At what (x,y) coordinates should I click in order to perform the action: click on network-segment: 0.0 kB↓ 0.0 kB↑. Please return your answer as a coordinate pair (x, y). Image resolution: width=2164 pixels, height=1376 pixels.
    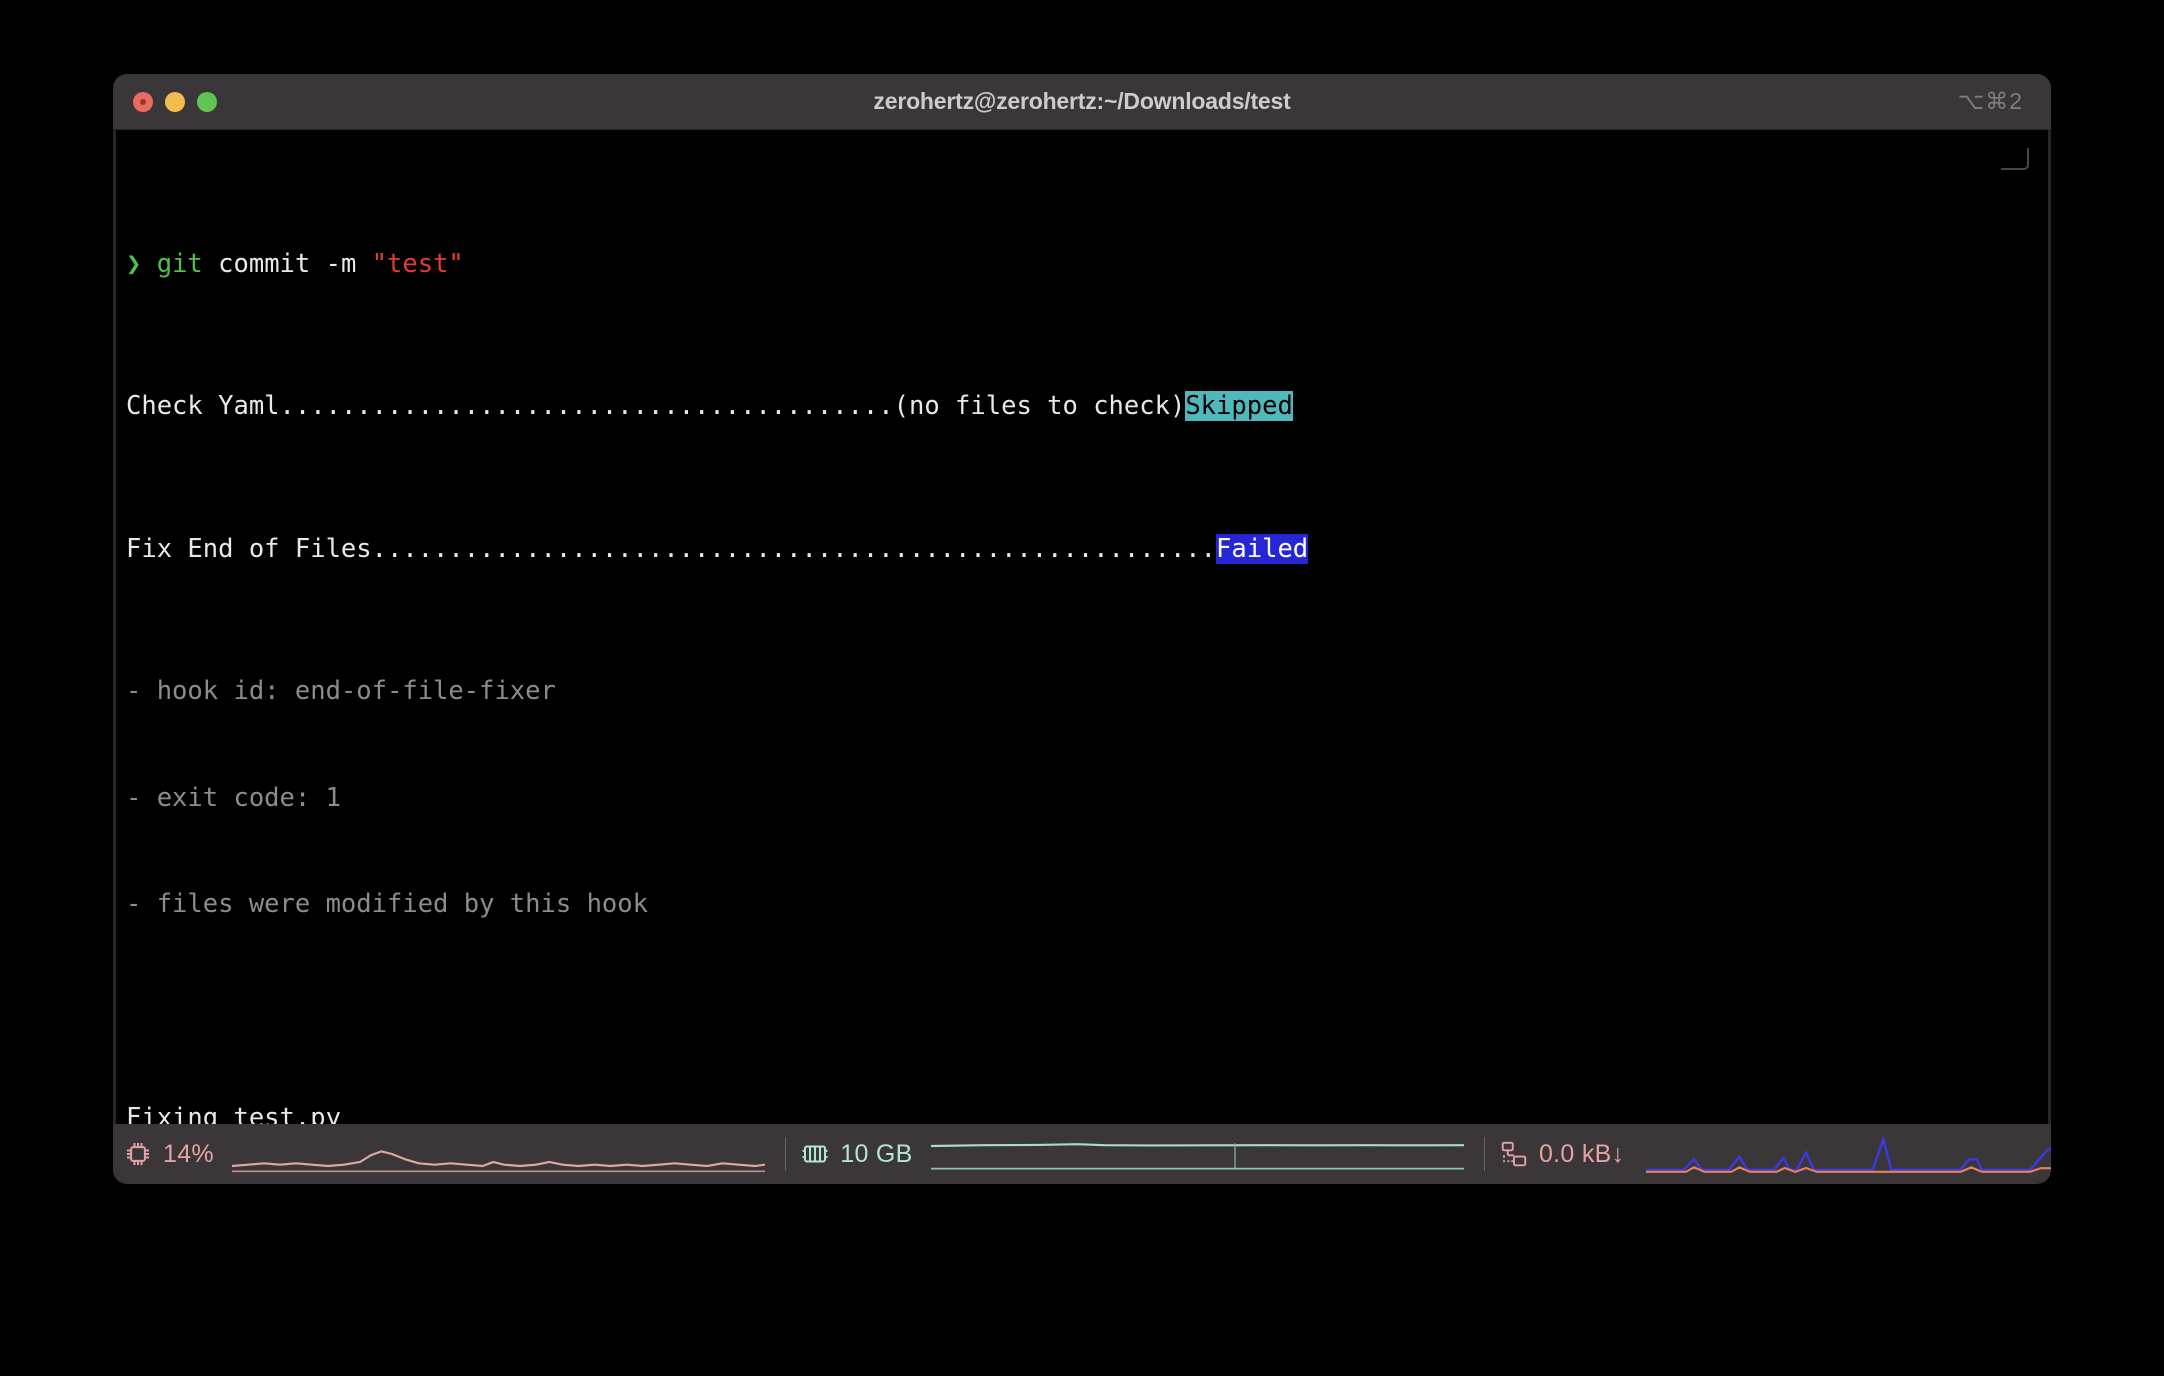
    Looking at the image, I should click on (1775, 1154).